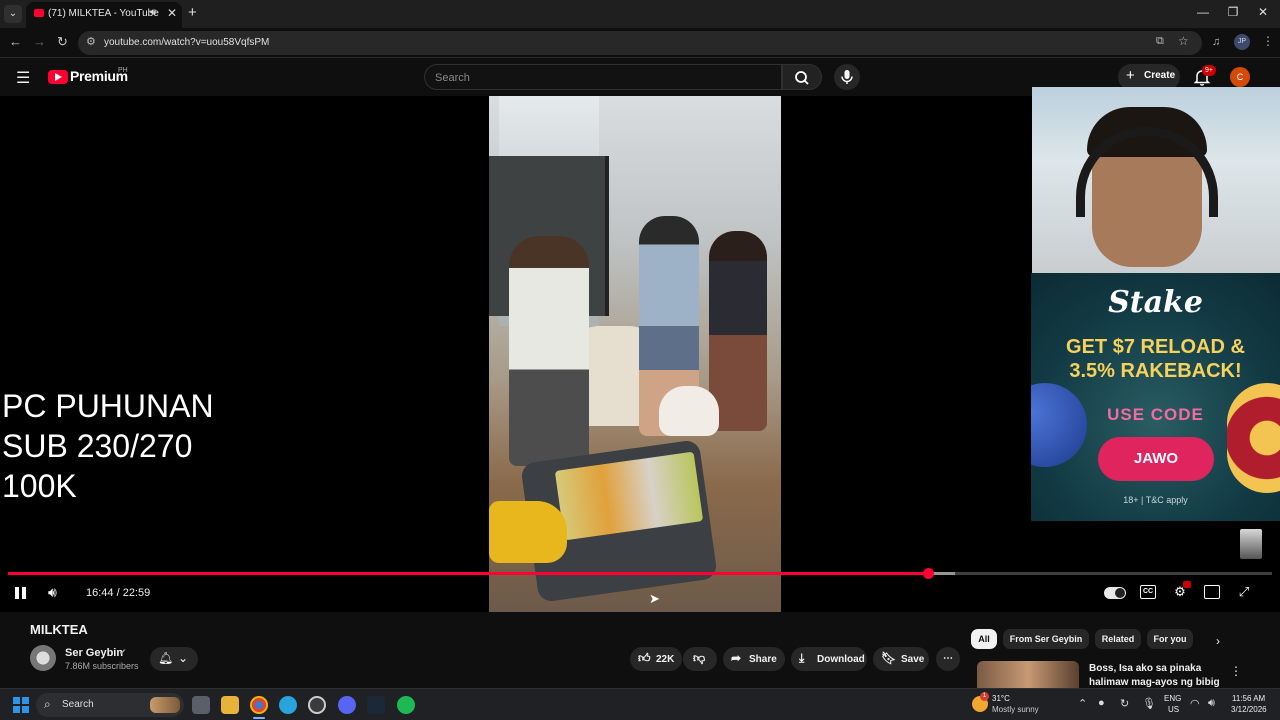  What do you see at coordinates (183, 658) in the screenshot?
I see `chevron-down-icon: ⌄` at bounding box center [183, 658].